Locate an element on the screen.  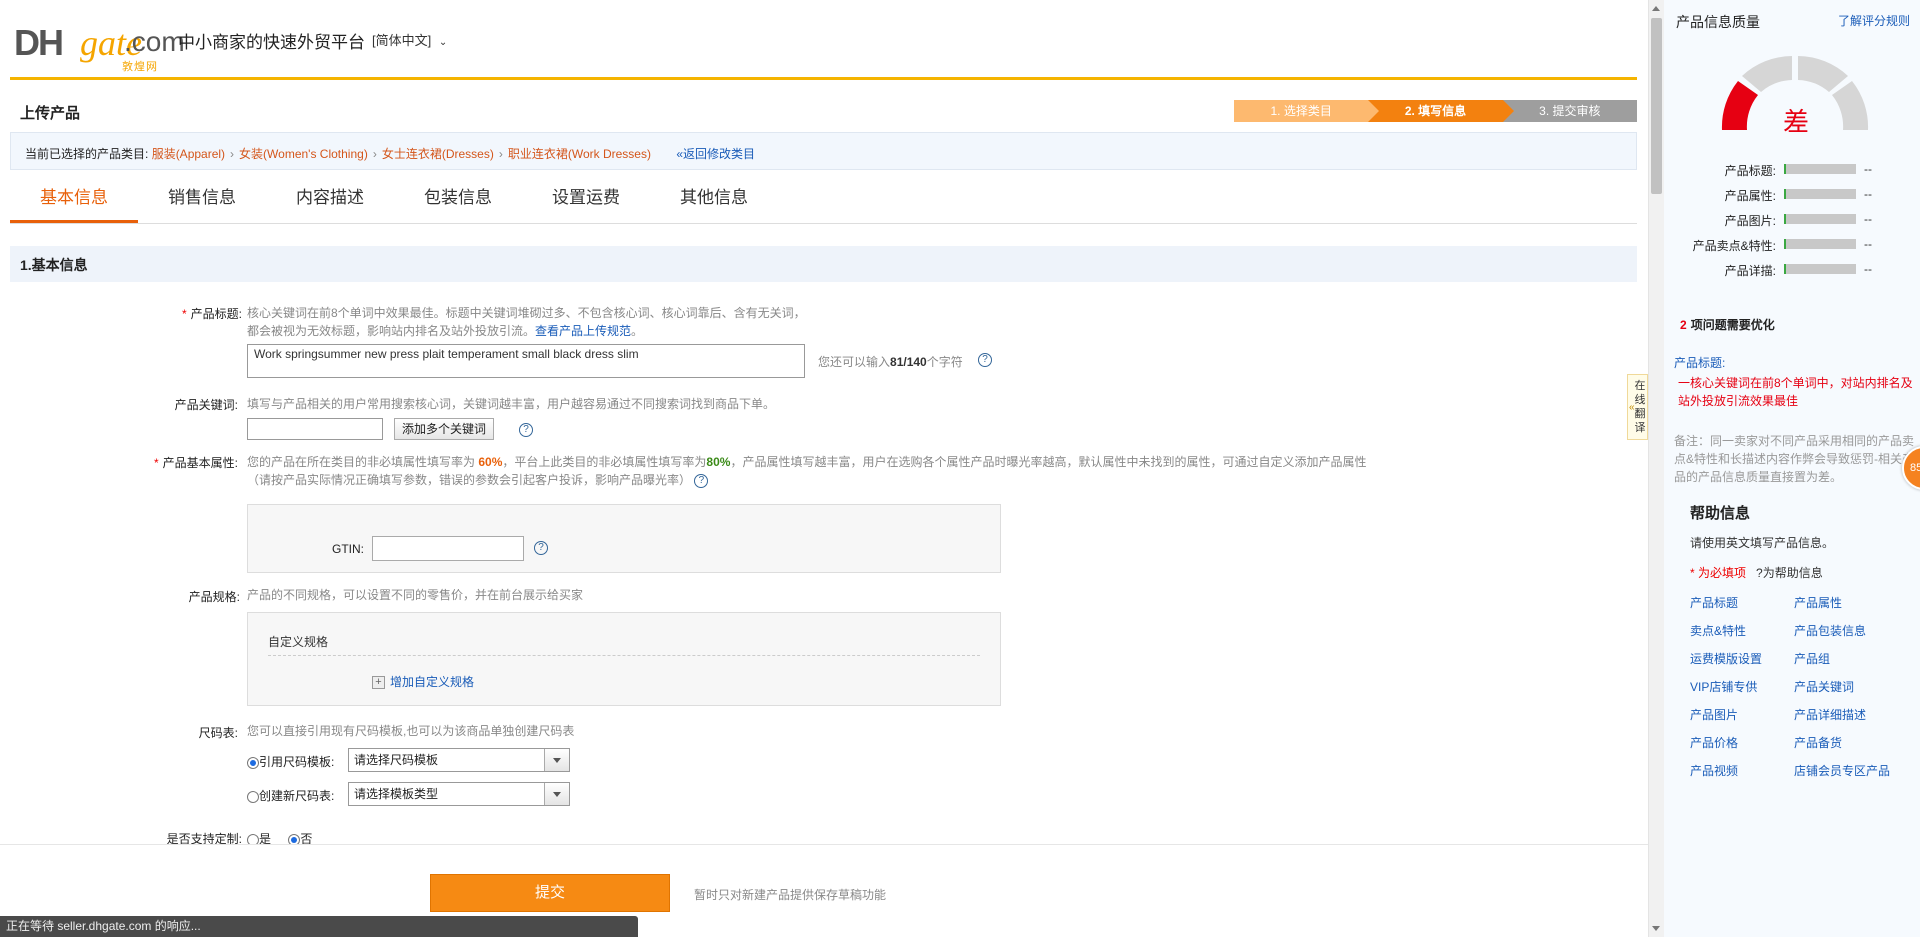
category-dresses: 女士连衣裙(Dresses) is located at coordinates (438, 154).